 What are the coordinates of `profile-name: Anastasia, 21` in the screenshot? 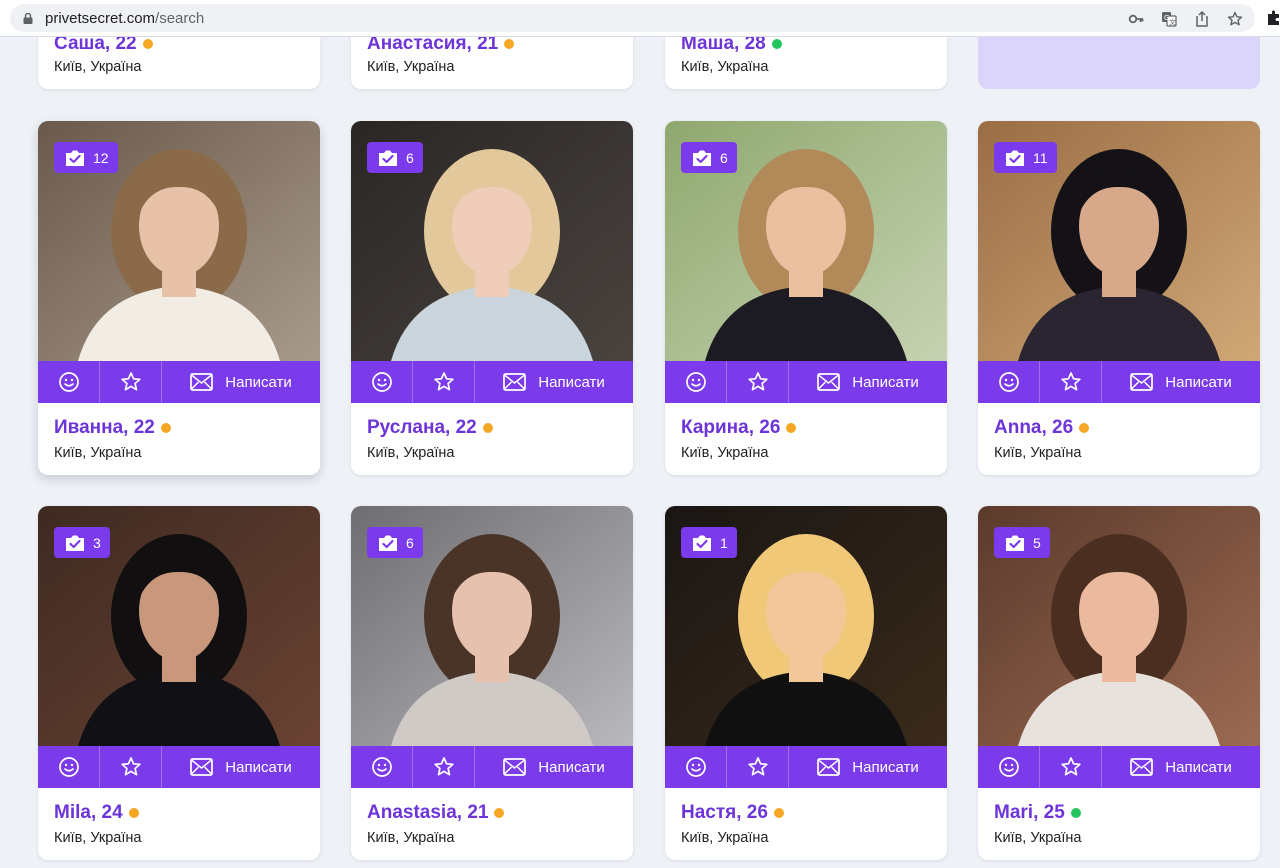 It's located at (492, 813).